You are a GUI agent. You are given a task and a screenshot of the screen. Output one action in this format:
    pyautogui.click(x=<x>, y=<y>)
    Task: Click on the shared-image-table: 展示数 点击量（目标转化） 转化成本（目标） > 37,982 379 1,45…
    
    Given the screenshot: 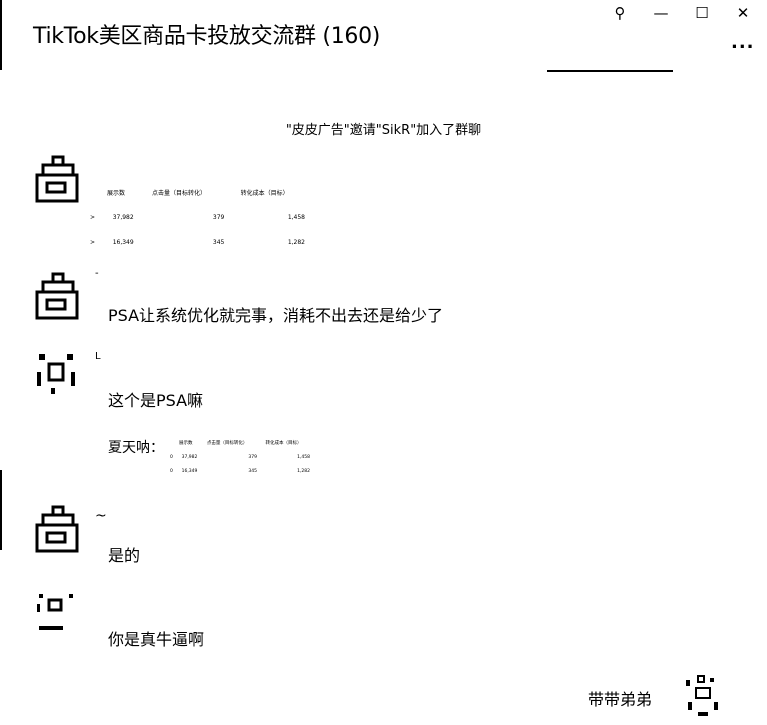 What is the action you would take?
    pyautogui.click(x=197, y=217)
    